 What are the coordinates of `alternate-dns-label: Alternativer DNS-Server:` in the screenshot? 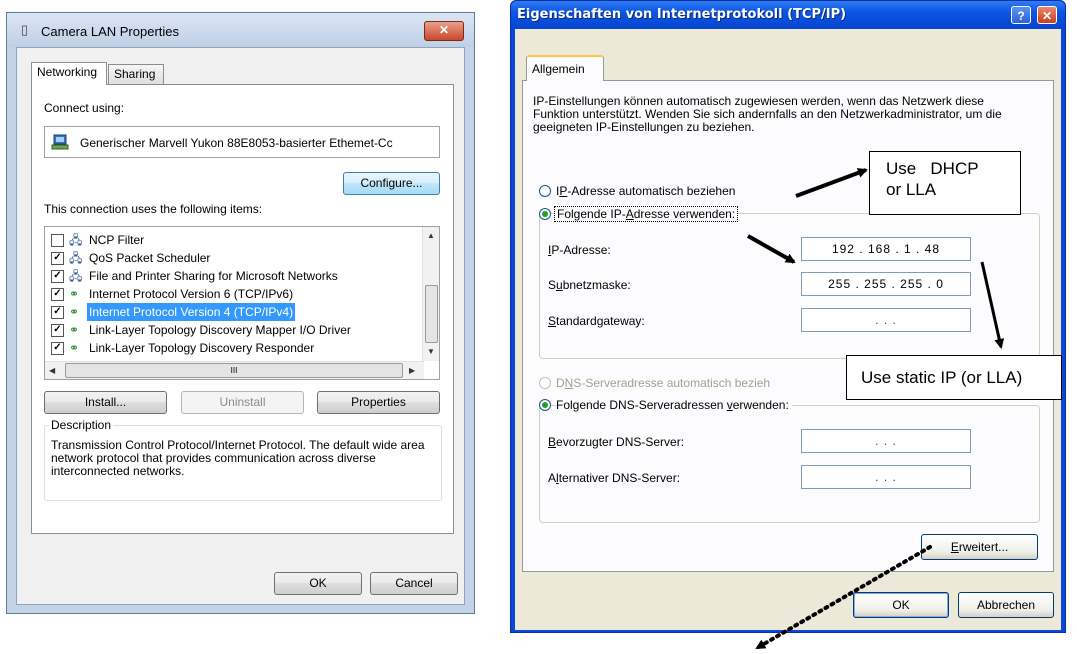 It's located at (614, 478).